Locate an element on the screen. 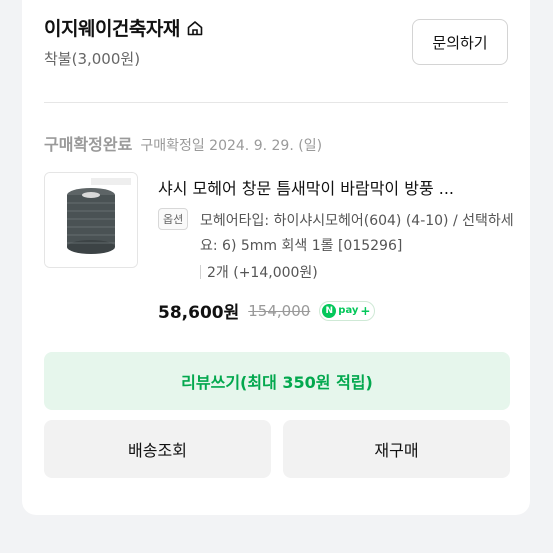  option-badge: 옵션 is located at coordinates (173, 219).